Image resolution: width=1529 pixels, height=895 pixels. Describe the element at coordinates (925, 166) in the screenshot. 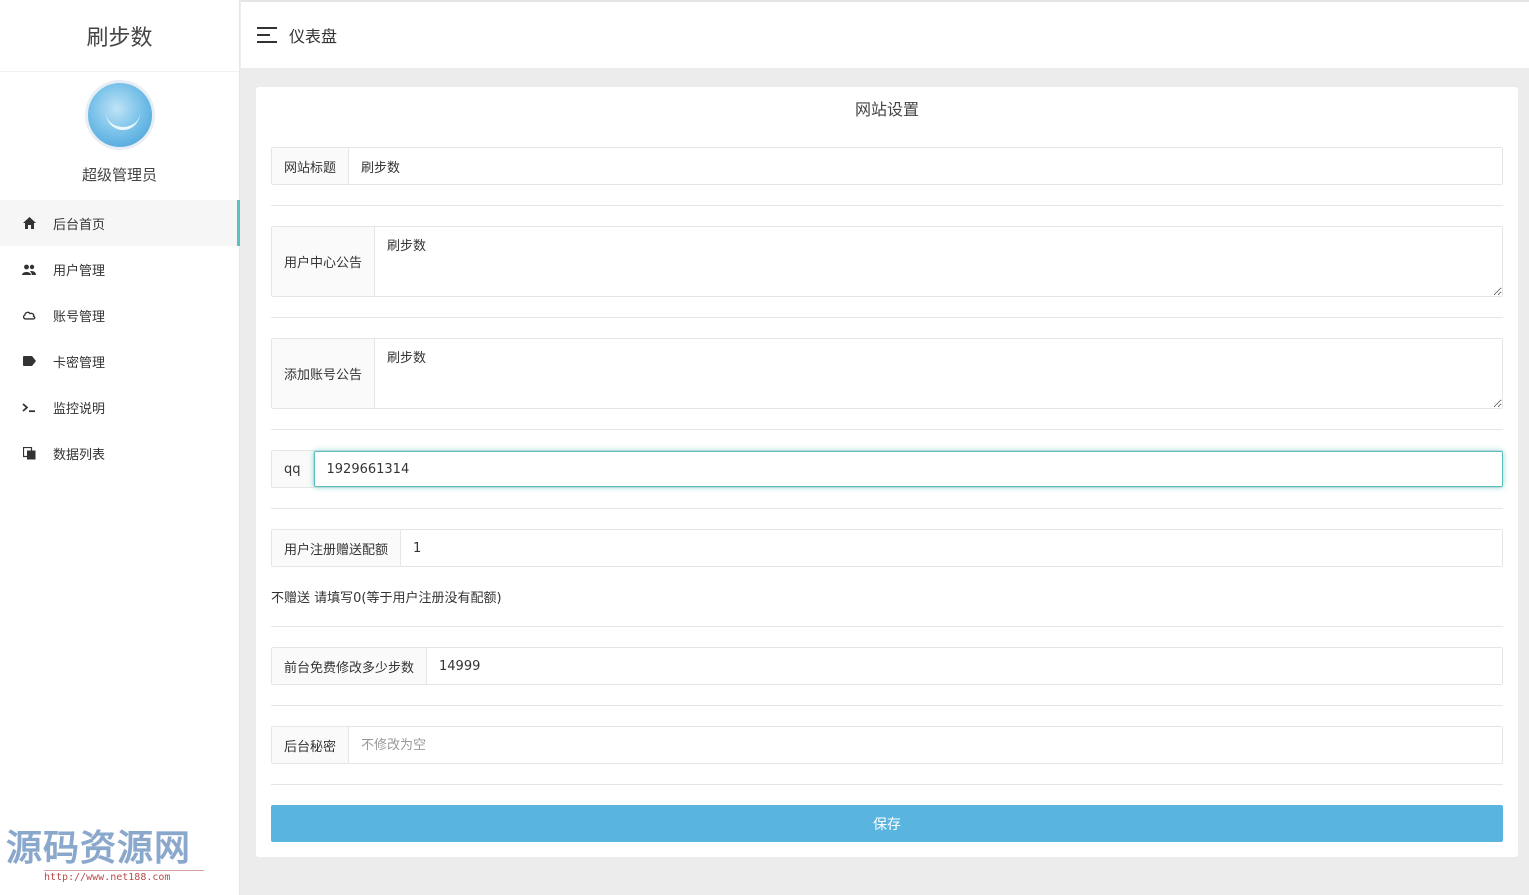

I see `site-title-input` at that location.